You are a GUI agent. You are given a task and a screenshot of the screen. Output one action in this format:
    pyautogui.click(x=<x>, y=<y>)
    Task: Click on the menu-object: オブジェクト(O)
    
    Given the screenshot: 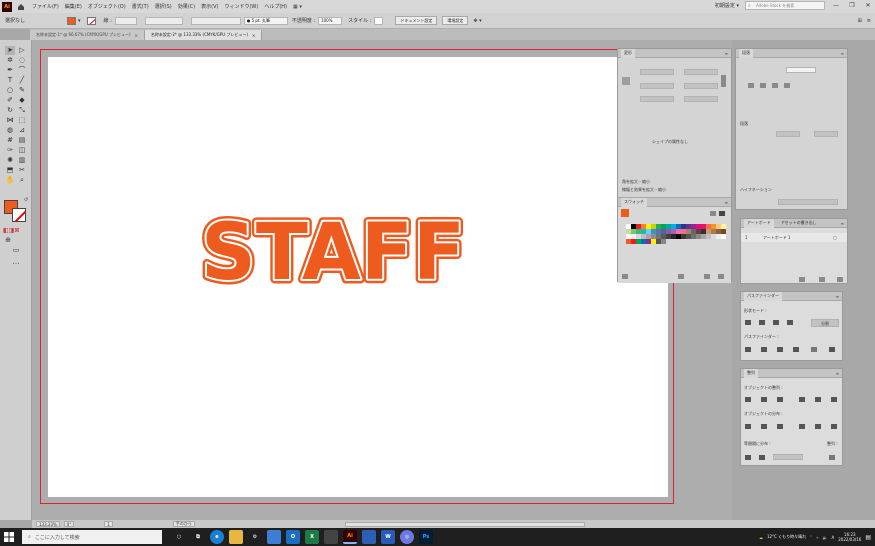 What is the action you would take?
    pyautogui.click(x=107, y=6)
    